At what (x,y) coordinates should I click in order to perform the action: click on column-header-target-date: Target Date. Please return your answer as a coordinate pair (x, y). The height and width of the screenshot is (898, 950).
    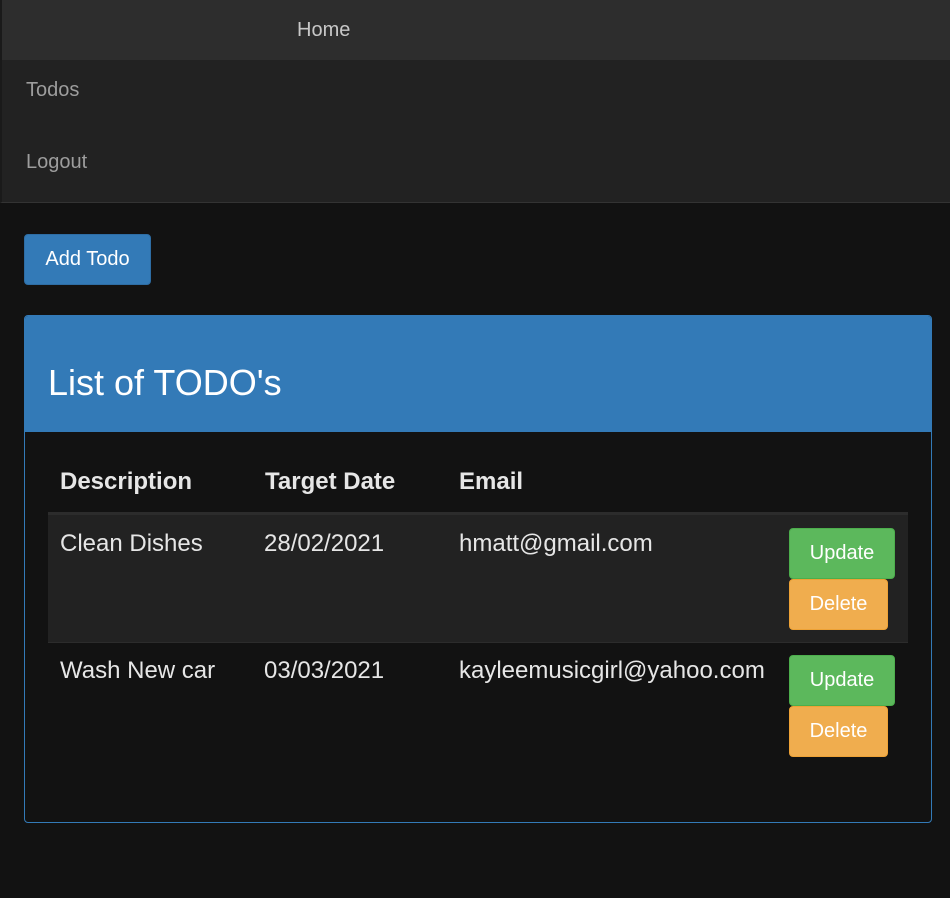
    Looking at the image, I should click on (330, 481).